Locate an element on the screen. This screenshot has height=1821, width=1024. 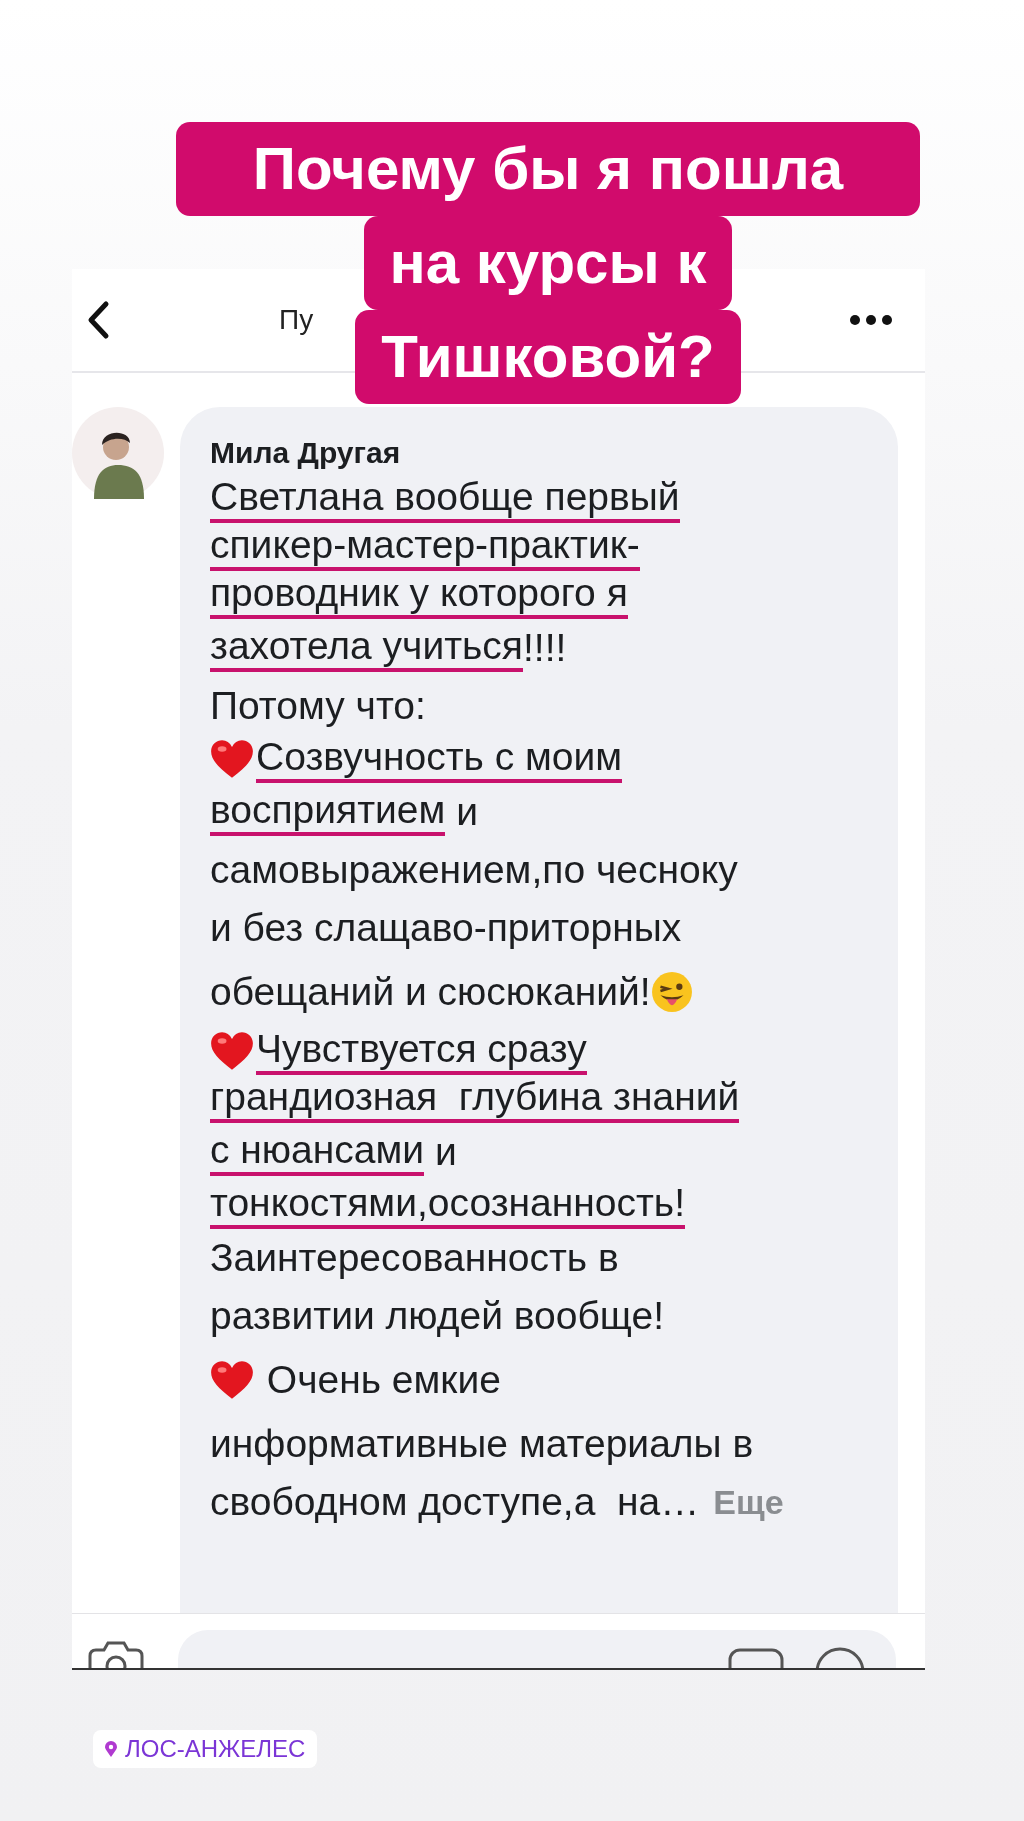
location-sticker: ЛОС-АНЖЕЛЕС is located at coordinates (205, 1749).